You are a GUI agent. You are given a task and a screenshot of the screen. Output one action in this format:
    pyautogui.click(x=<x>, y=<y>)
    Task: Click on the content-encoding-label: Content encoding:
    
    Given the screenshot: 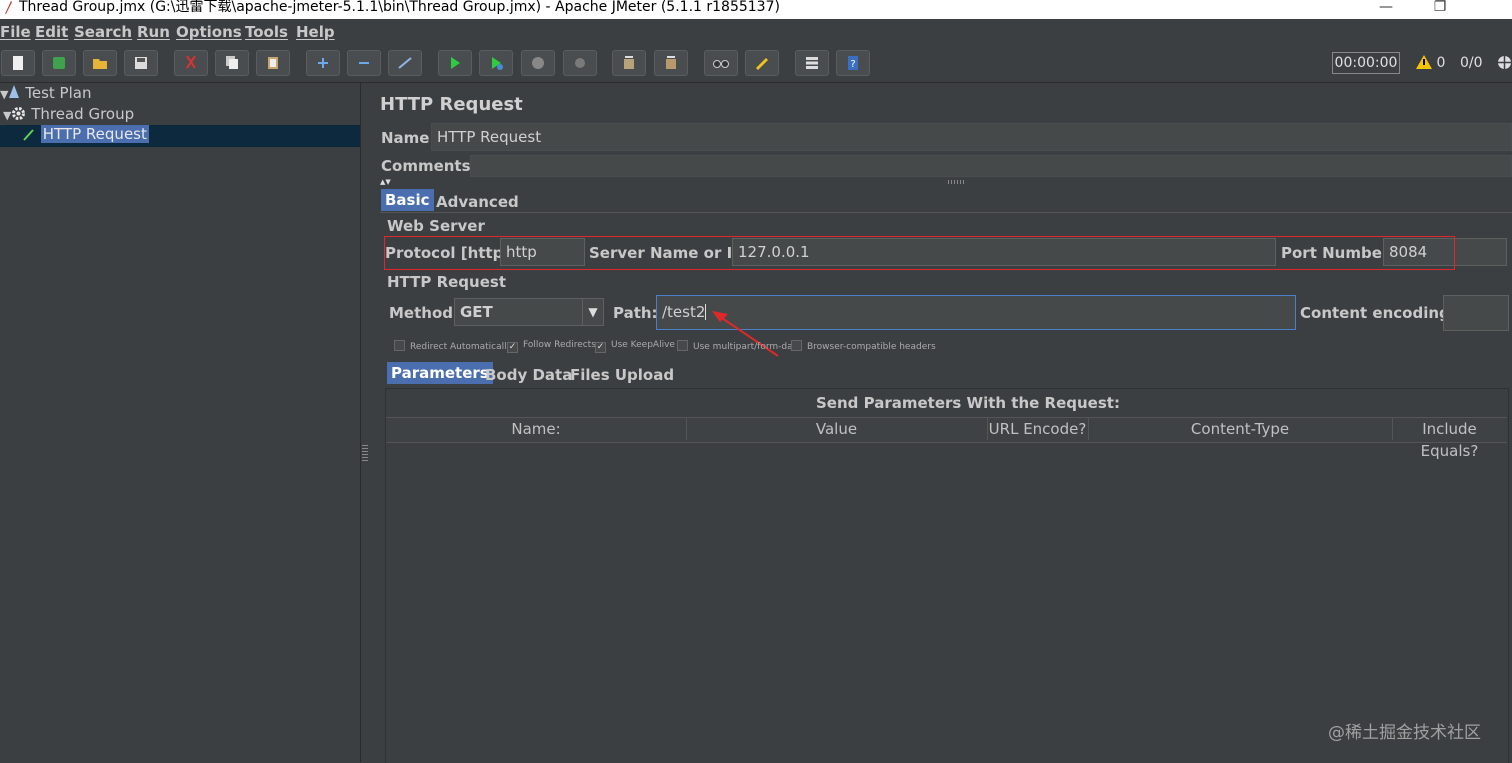 What is the action you would take?
    pyautogui.click(x=1378, y=313)
    